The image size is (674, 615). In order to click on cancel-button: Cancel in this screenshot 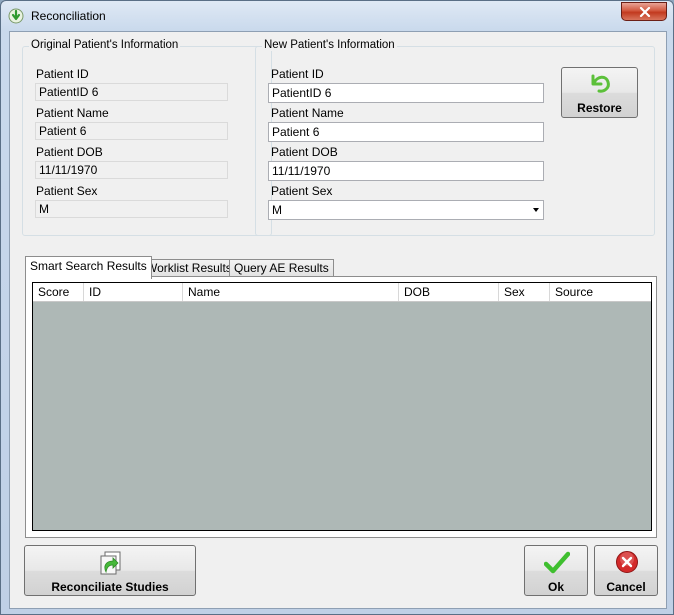, I will do `click(626, 570)`.